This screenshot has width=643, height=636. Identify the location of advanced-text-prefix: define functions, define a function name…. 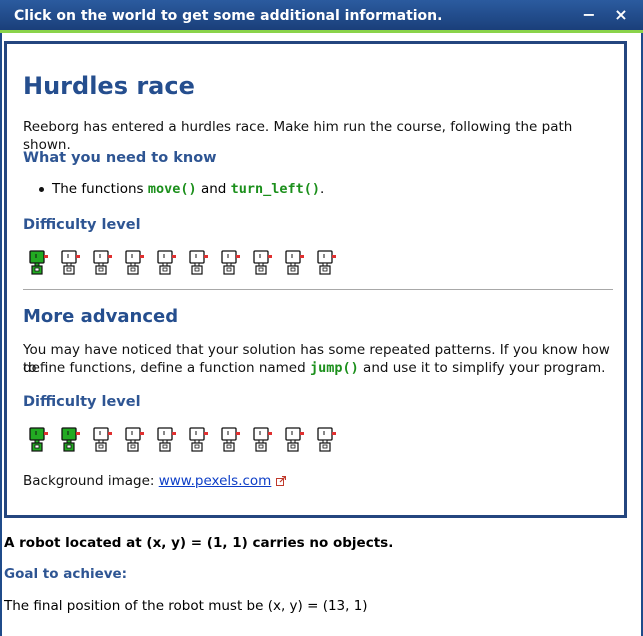
(166, 368).